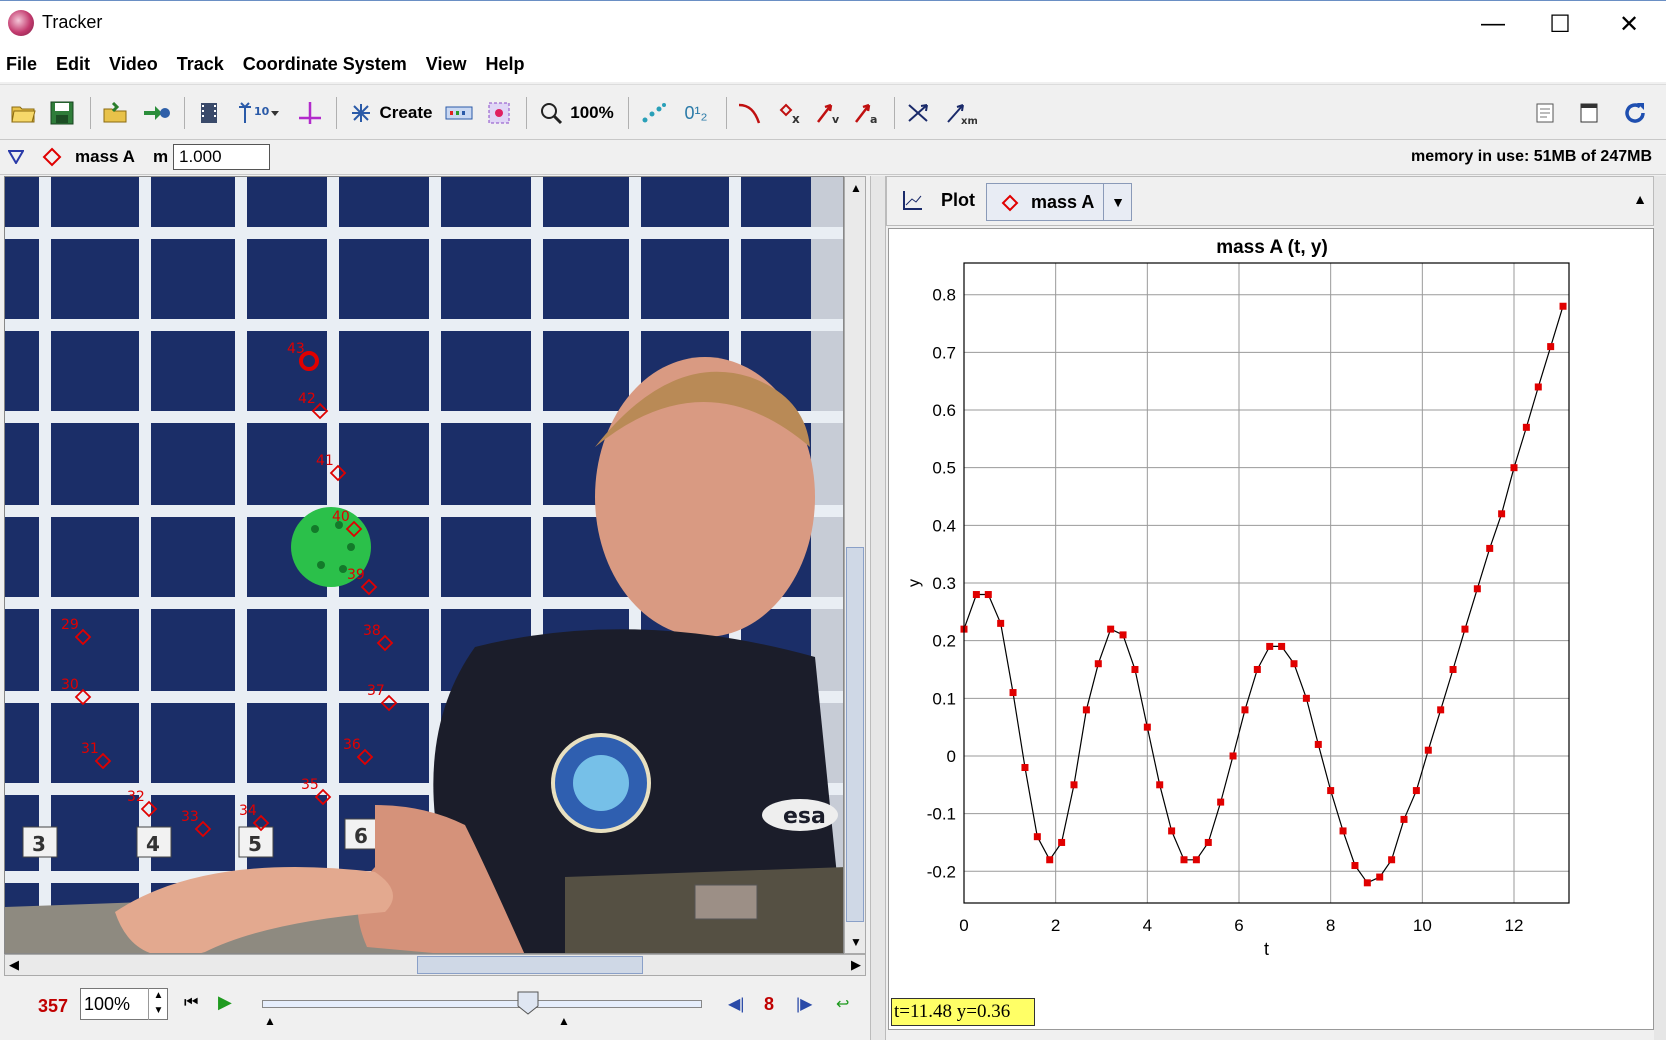 Image resolution: width=1666 pixels, height=1040 pixels. Describe the element at coordinates (856, 942) in the screenshot. I see `scroll-down-icon: ▼` at that location.